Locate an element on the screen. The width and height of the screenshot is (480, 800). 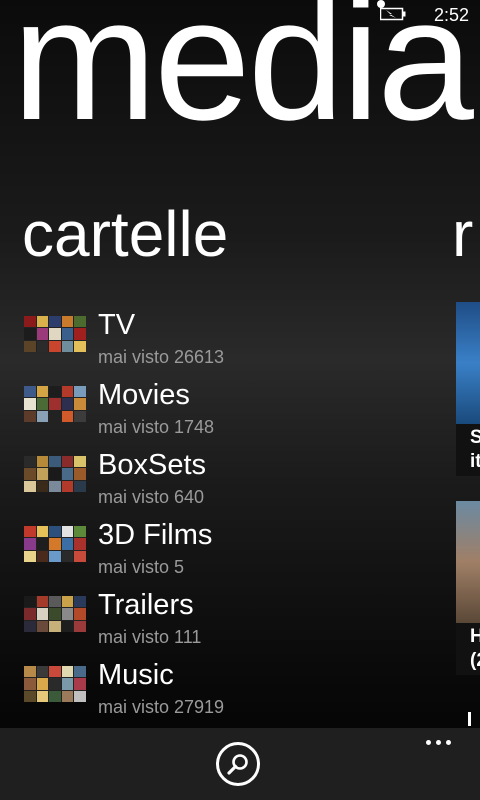
folder-item-tv: TV mai visto 26613 is located at coordinates (224, 342).